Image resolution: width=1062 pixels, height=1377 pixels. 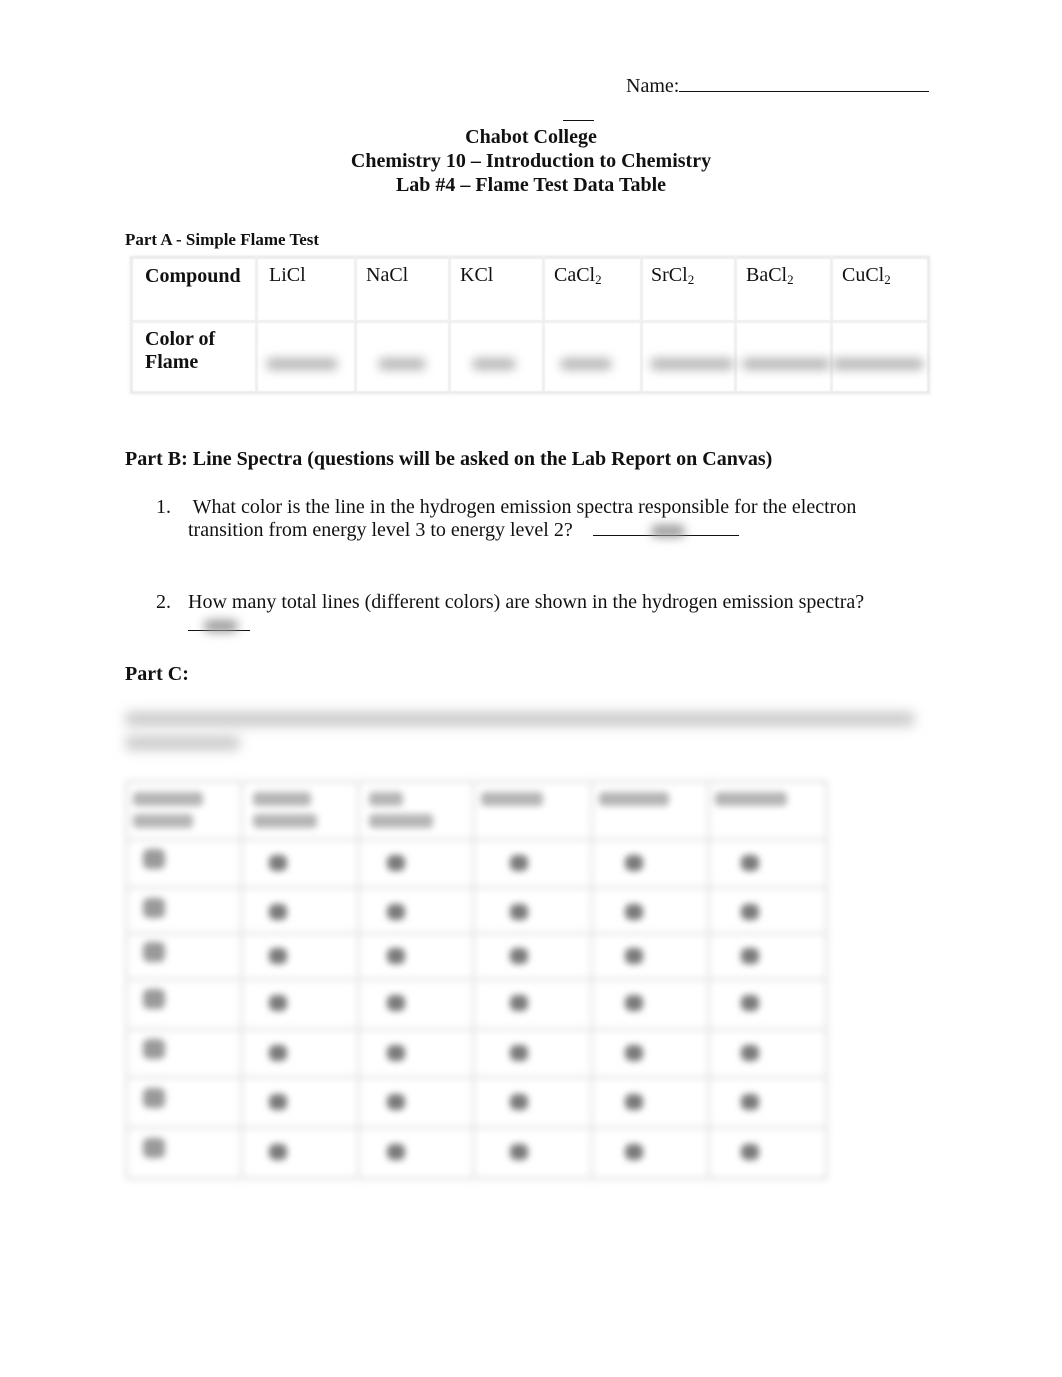 What do you see at coordinates (287, 275) in the screenshot?
I see `compound-header: LiCl` at bounding box center [287, 275].